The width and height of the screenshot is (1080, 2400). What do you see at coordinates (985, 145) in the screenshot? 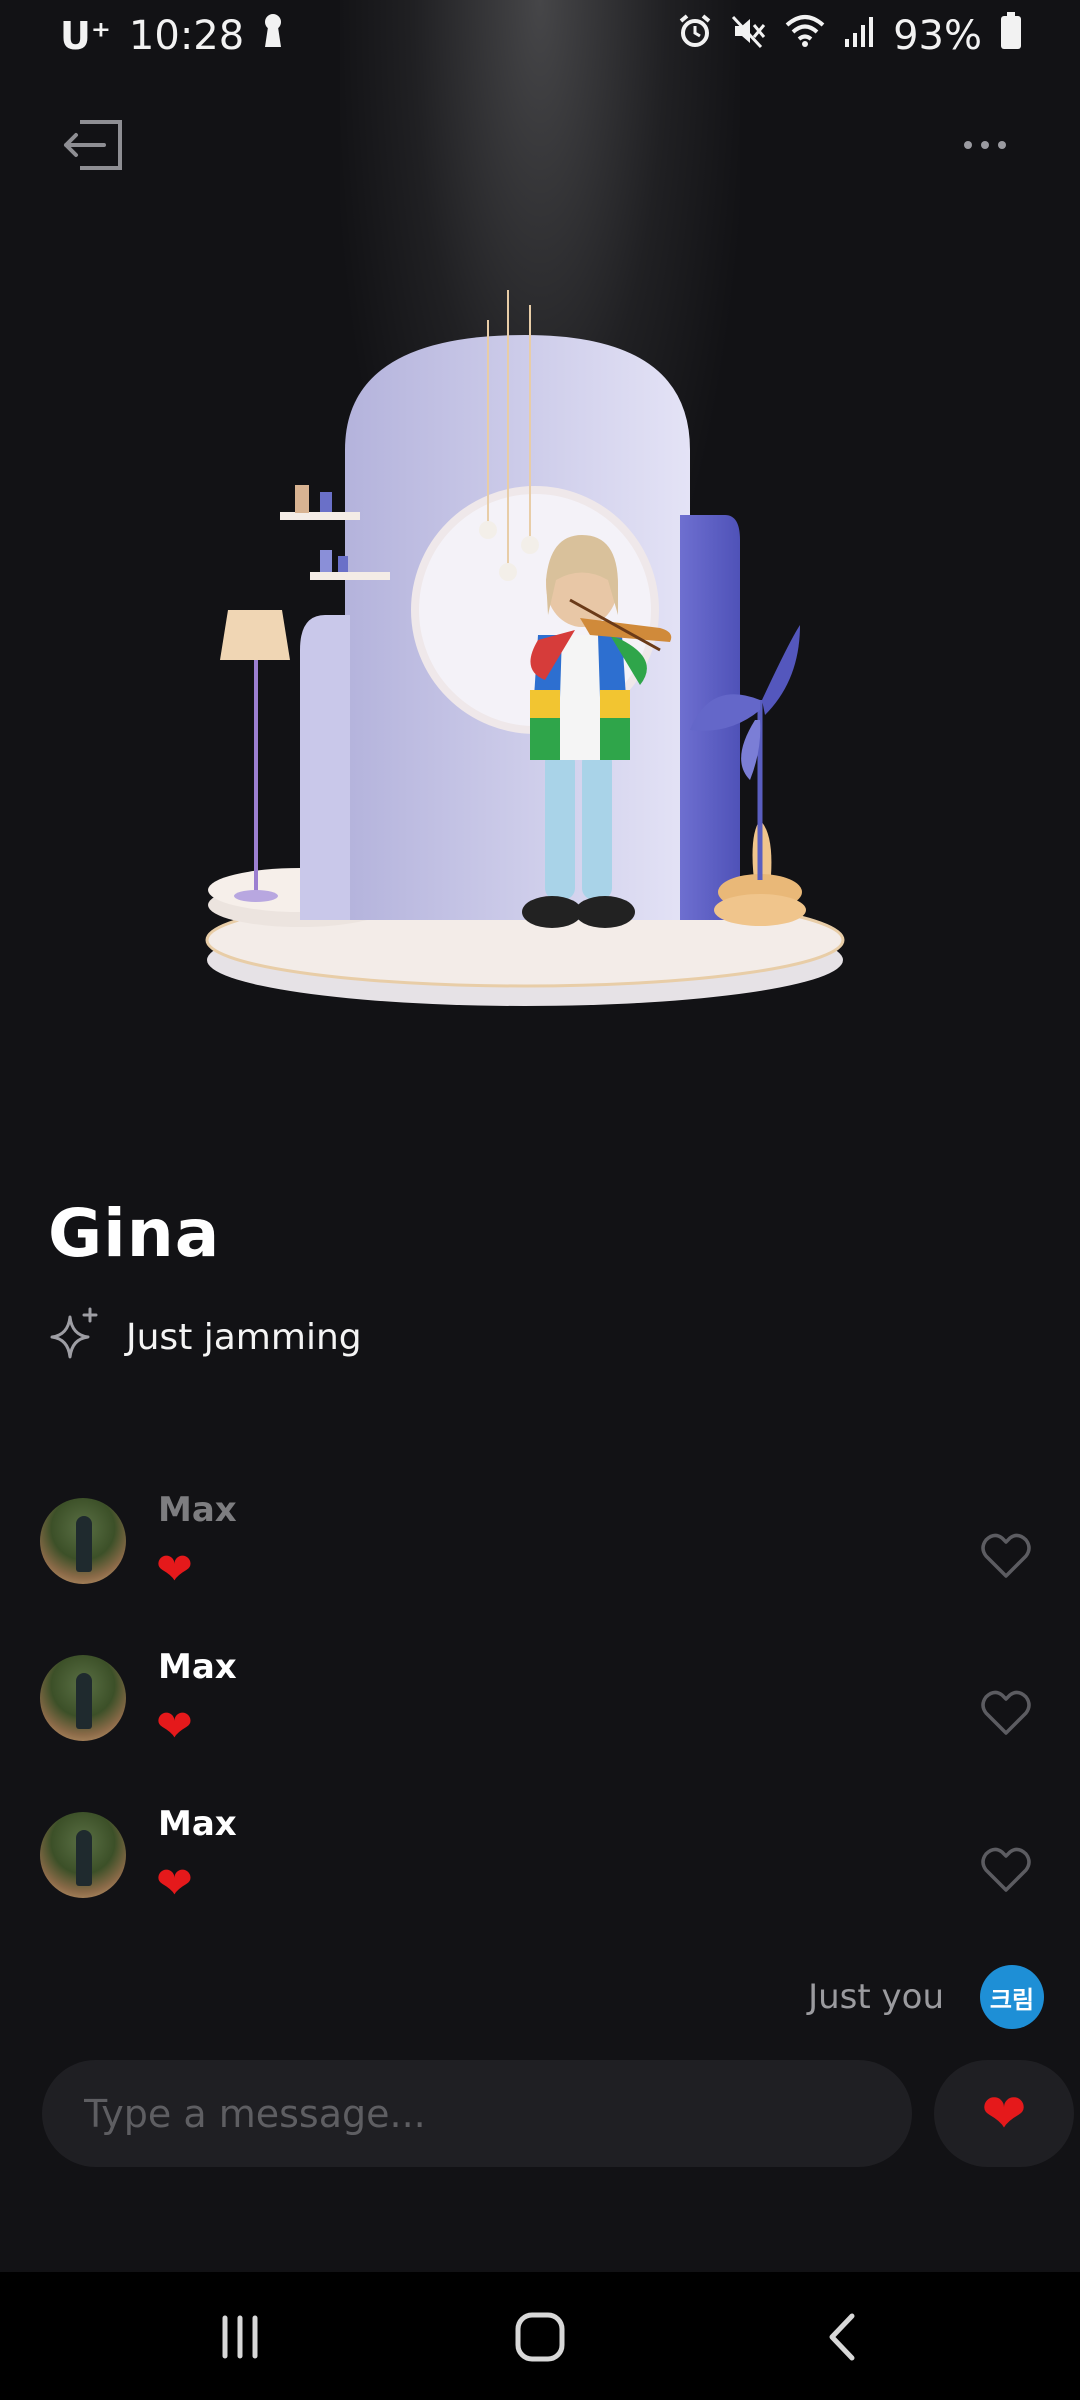
I see `more-options-button` at bounding box center [985, 145].